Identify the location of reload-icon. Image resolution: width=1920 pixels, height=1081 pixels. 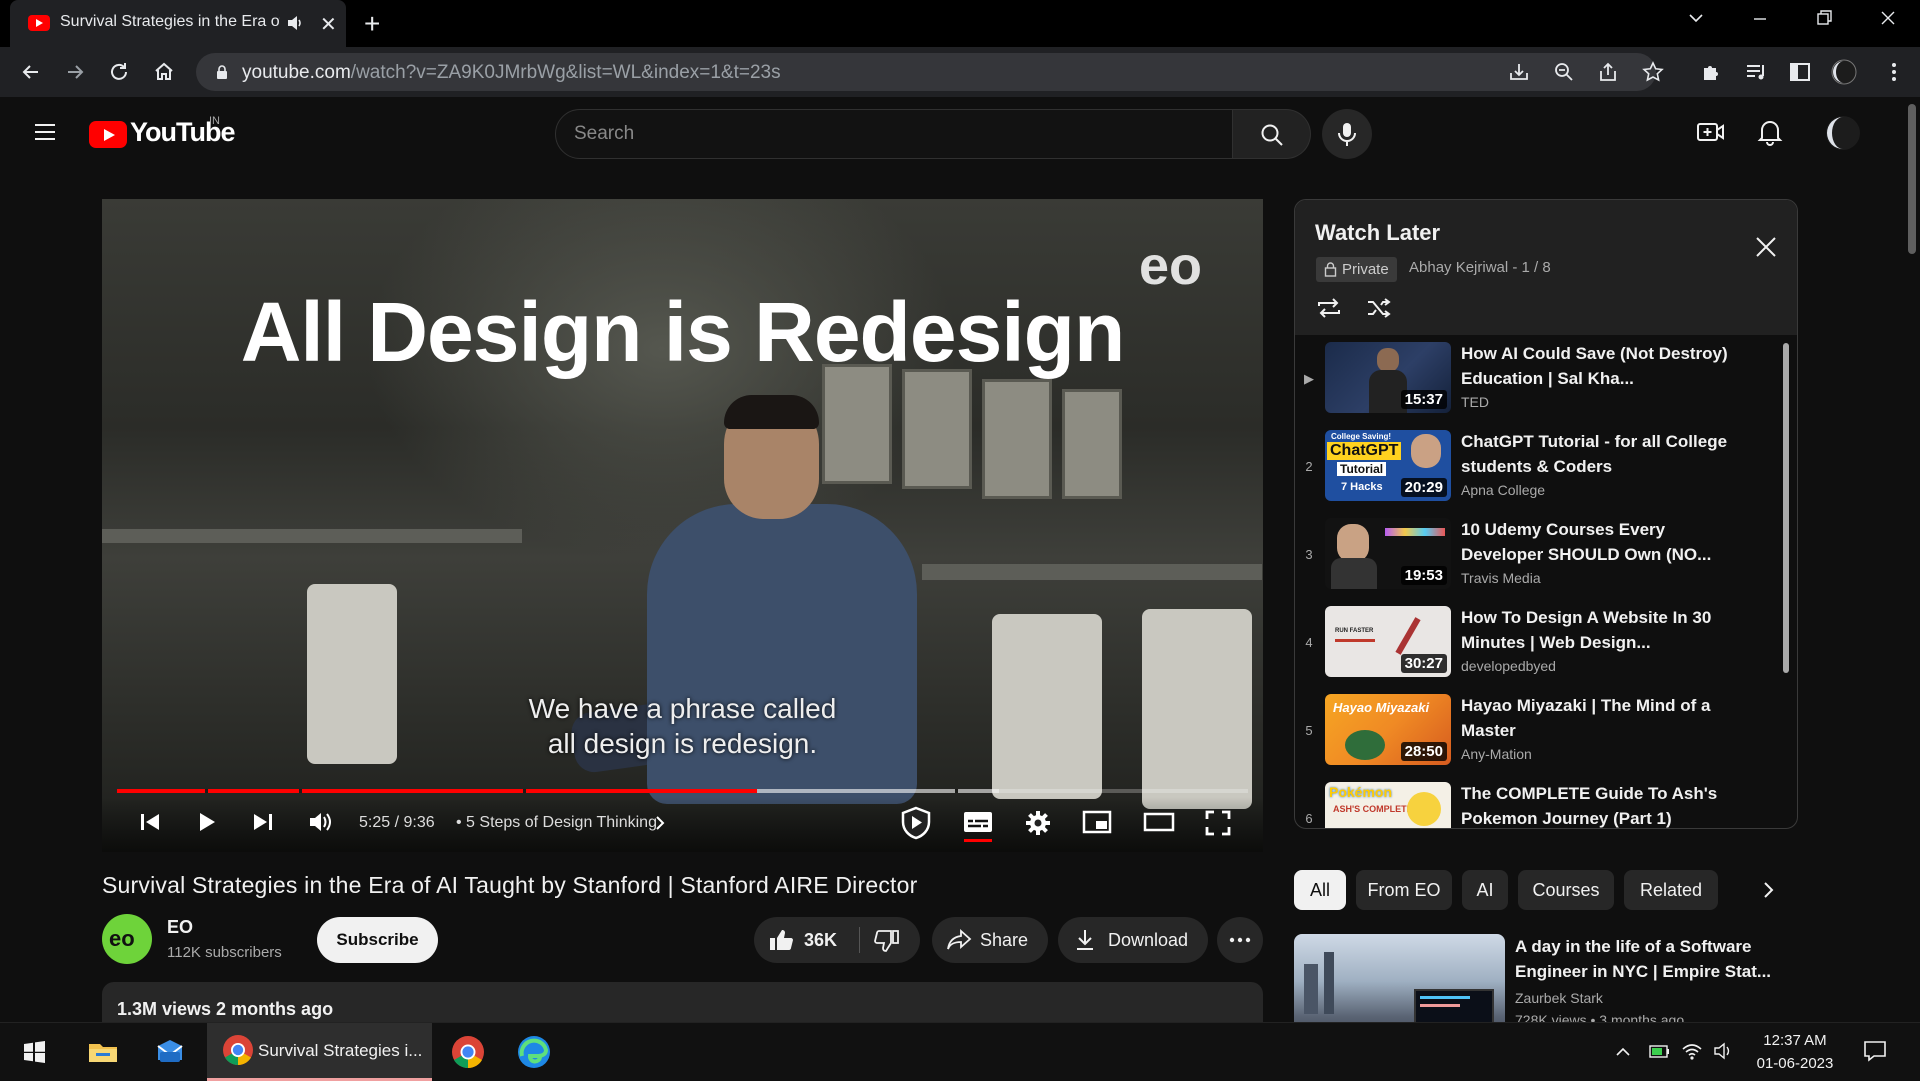
(119, 72).